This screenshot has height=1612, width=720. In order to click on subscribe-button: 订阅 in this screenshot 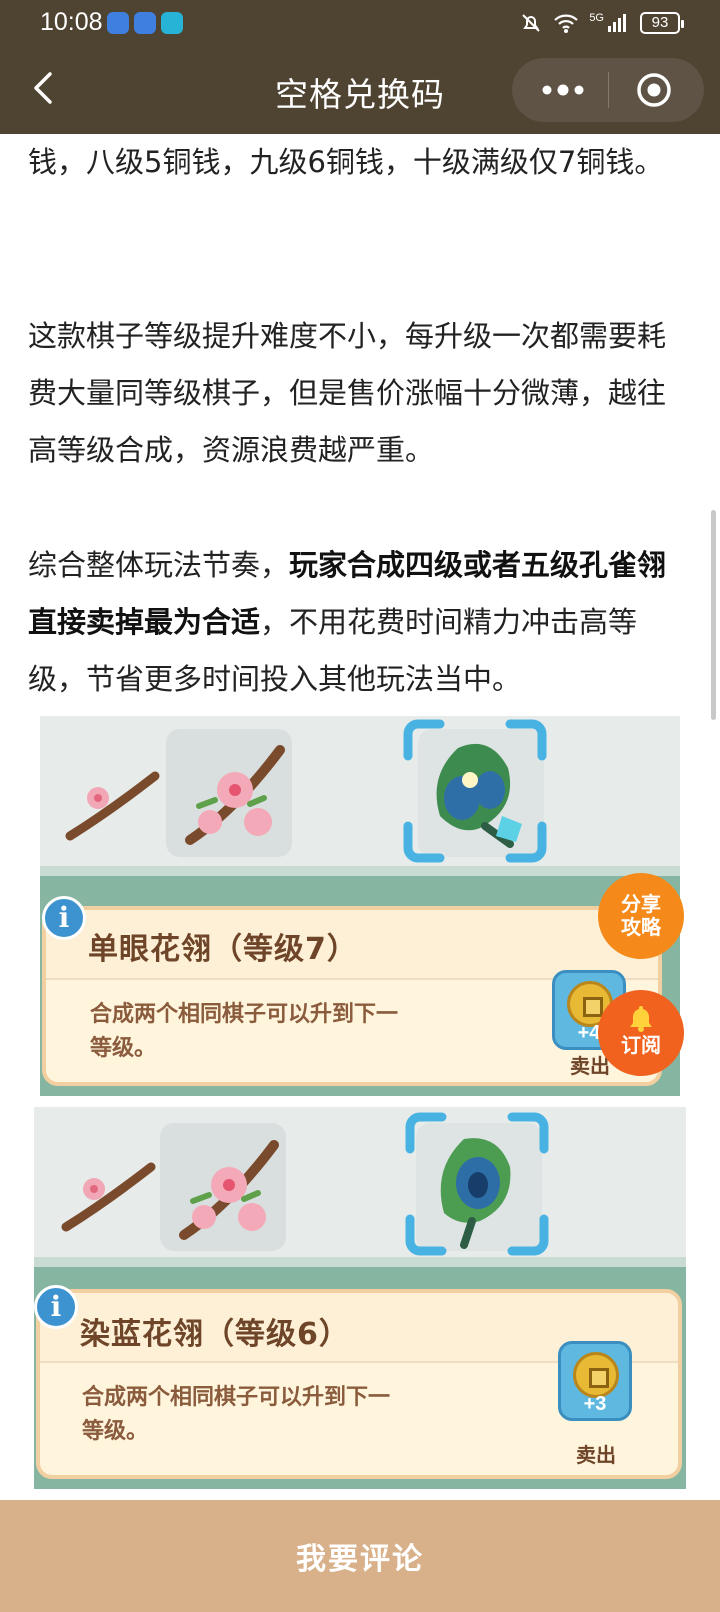, I will do `click(641, 1033)`.